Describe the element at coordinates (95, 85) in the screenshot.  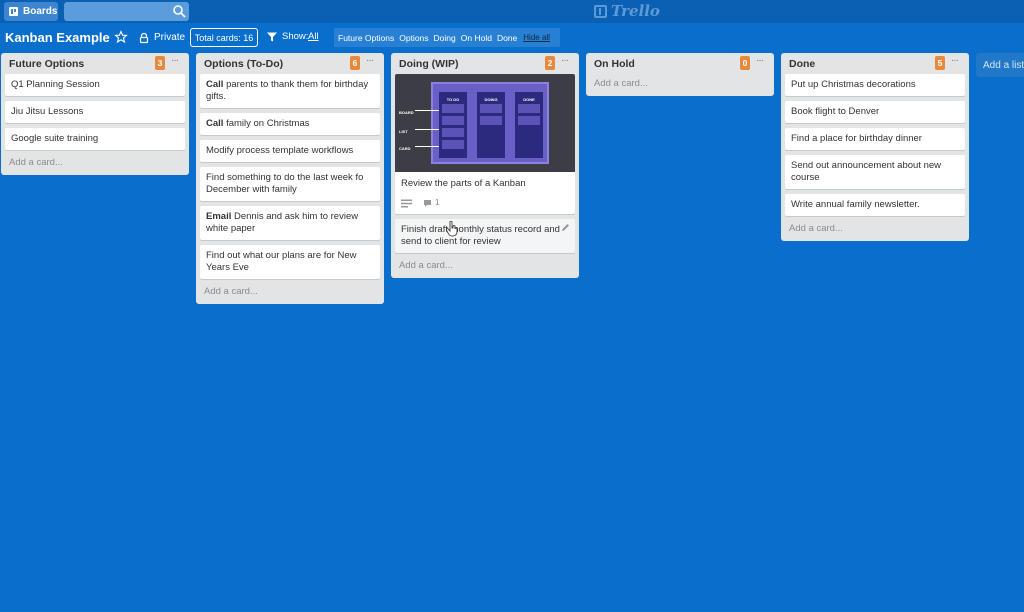
I see `card: Q1 Planning Session` at that location.